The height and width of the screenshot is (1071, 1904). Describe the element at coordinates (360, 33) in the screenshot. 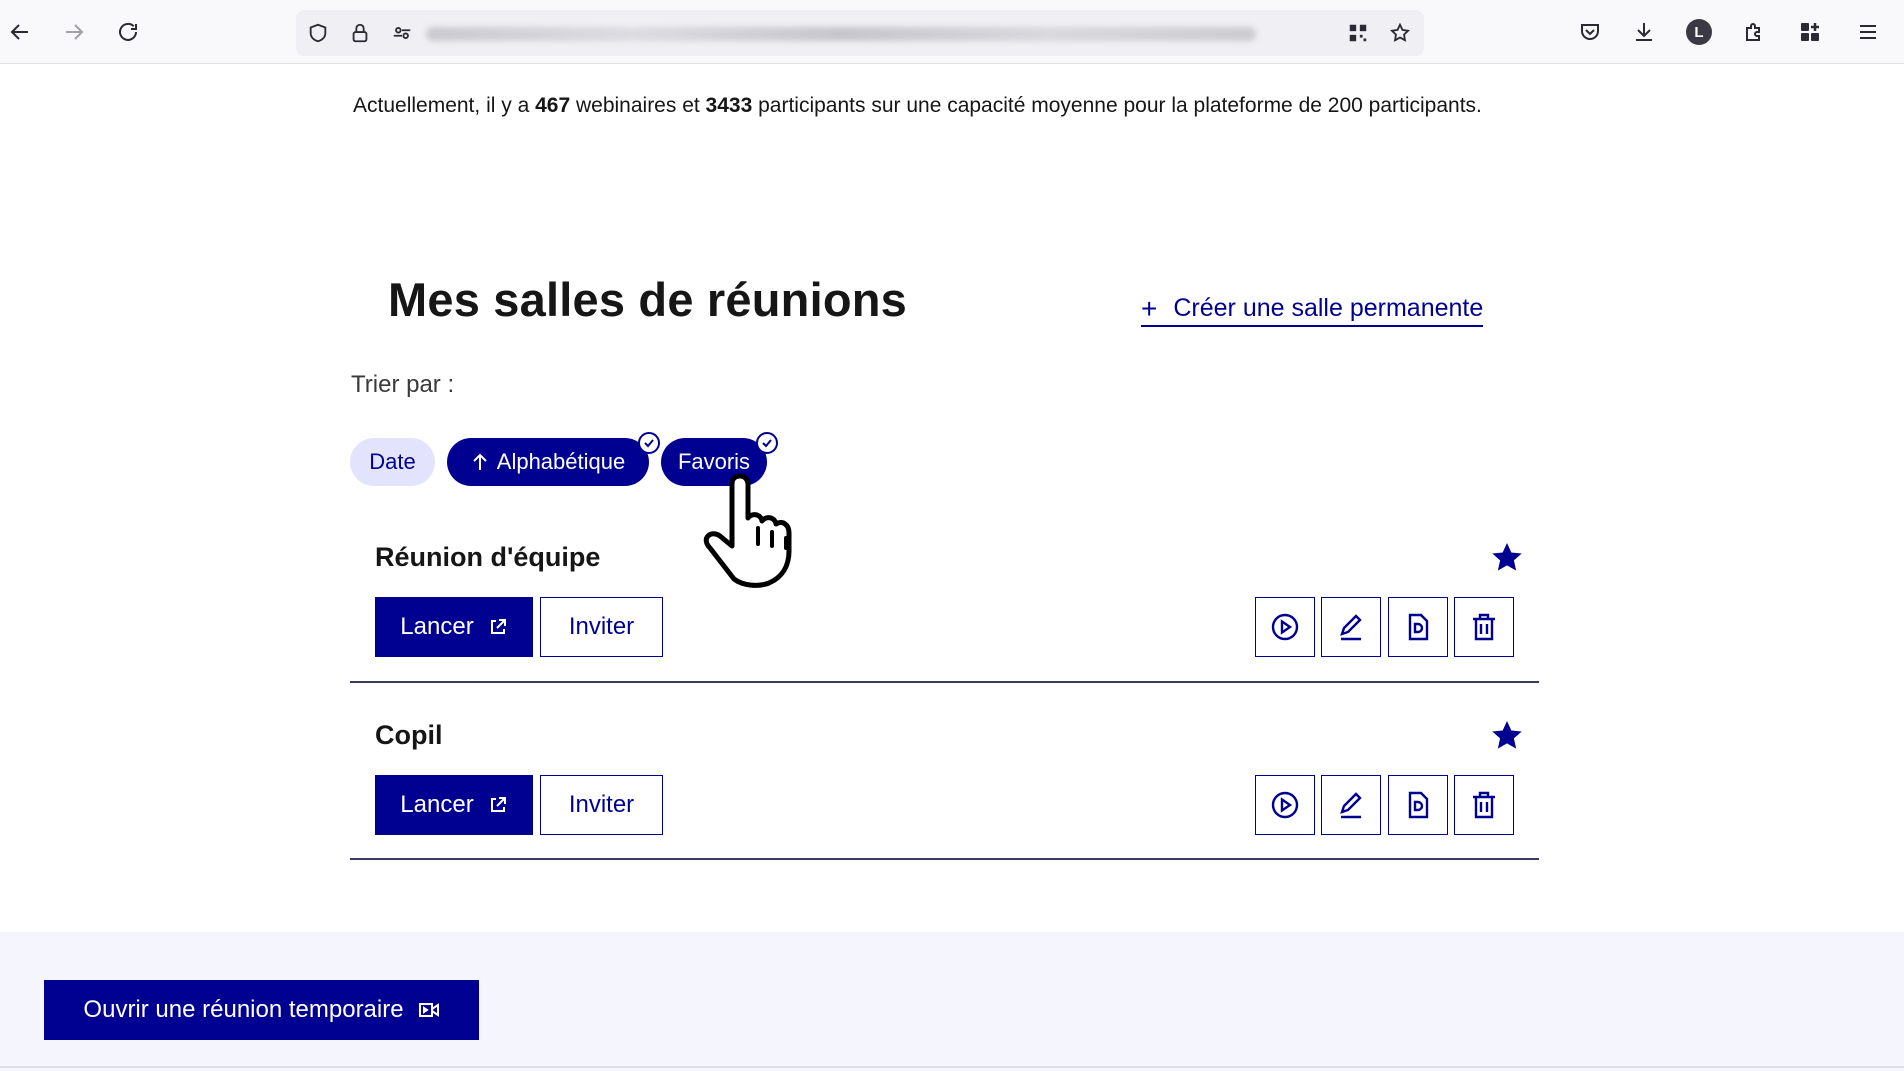

I see `lock-icon` at that location.